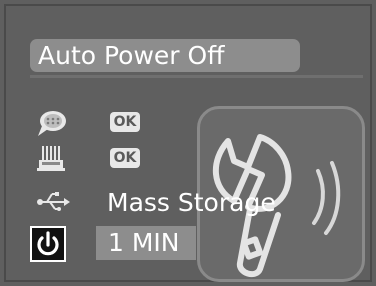 This screenshot has height=286, width=376. Describe the element at coordinates (196, 76) in the screenshot. I see `title-divider` at that location.